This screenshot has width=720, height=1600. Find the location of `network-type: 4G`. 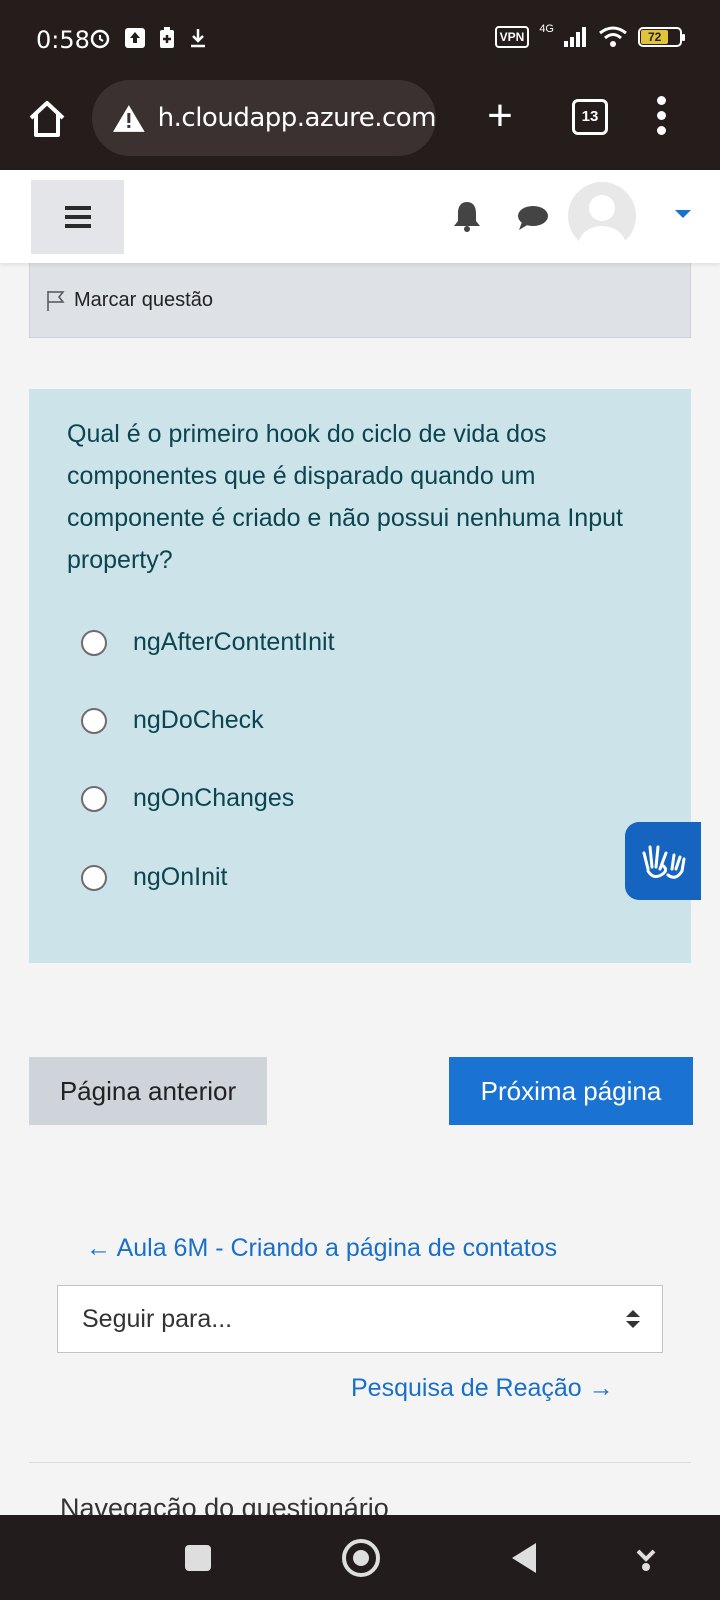

network-type: 4G is located at coordinates (546, 29).